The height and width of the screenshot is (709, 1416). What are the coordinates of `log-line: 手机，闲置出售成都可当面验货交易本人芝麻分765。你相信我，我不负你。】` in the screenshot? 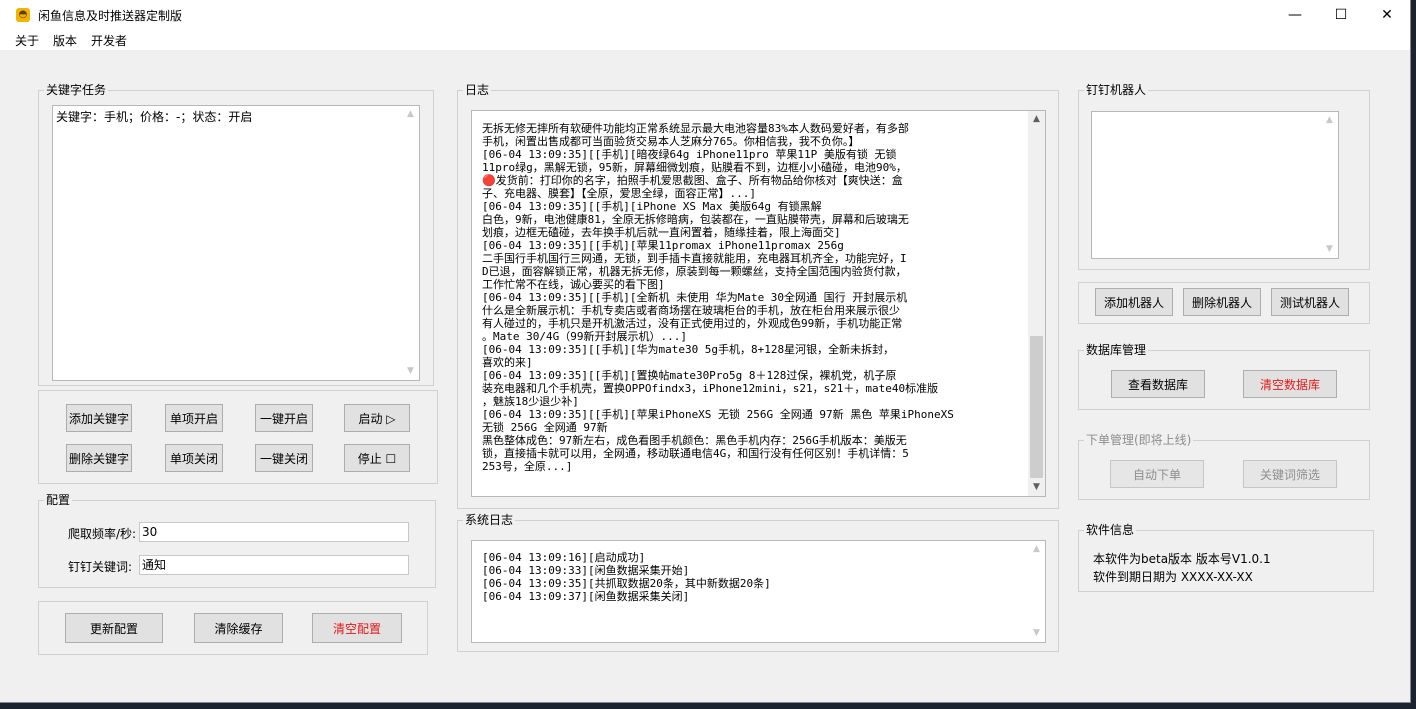 It's located at (671, 141).